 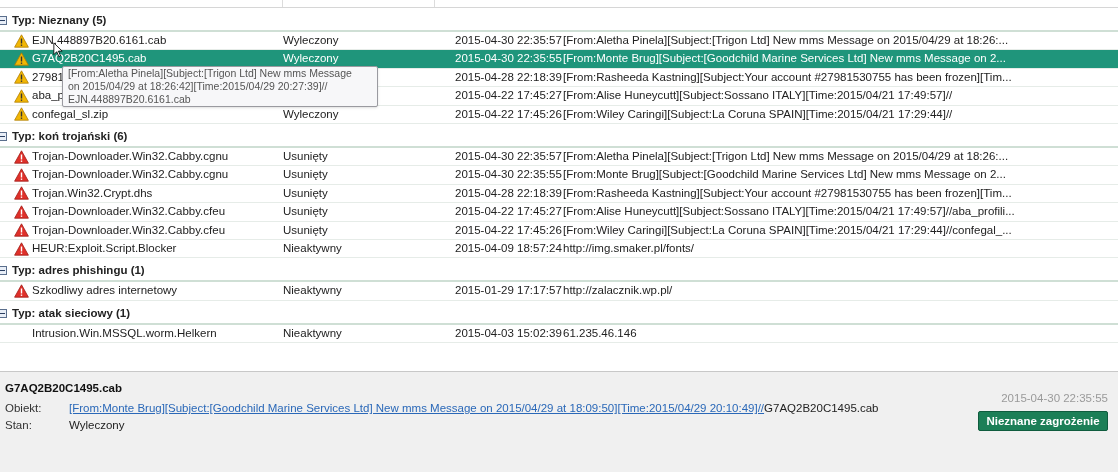 What do you see at coordinates (64, 388) in the screenshot?
I see `detail-title: G7AQ2B20C1495.cab` at bounding box center [64, 388].